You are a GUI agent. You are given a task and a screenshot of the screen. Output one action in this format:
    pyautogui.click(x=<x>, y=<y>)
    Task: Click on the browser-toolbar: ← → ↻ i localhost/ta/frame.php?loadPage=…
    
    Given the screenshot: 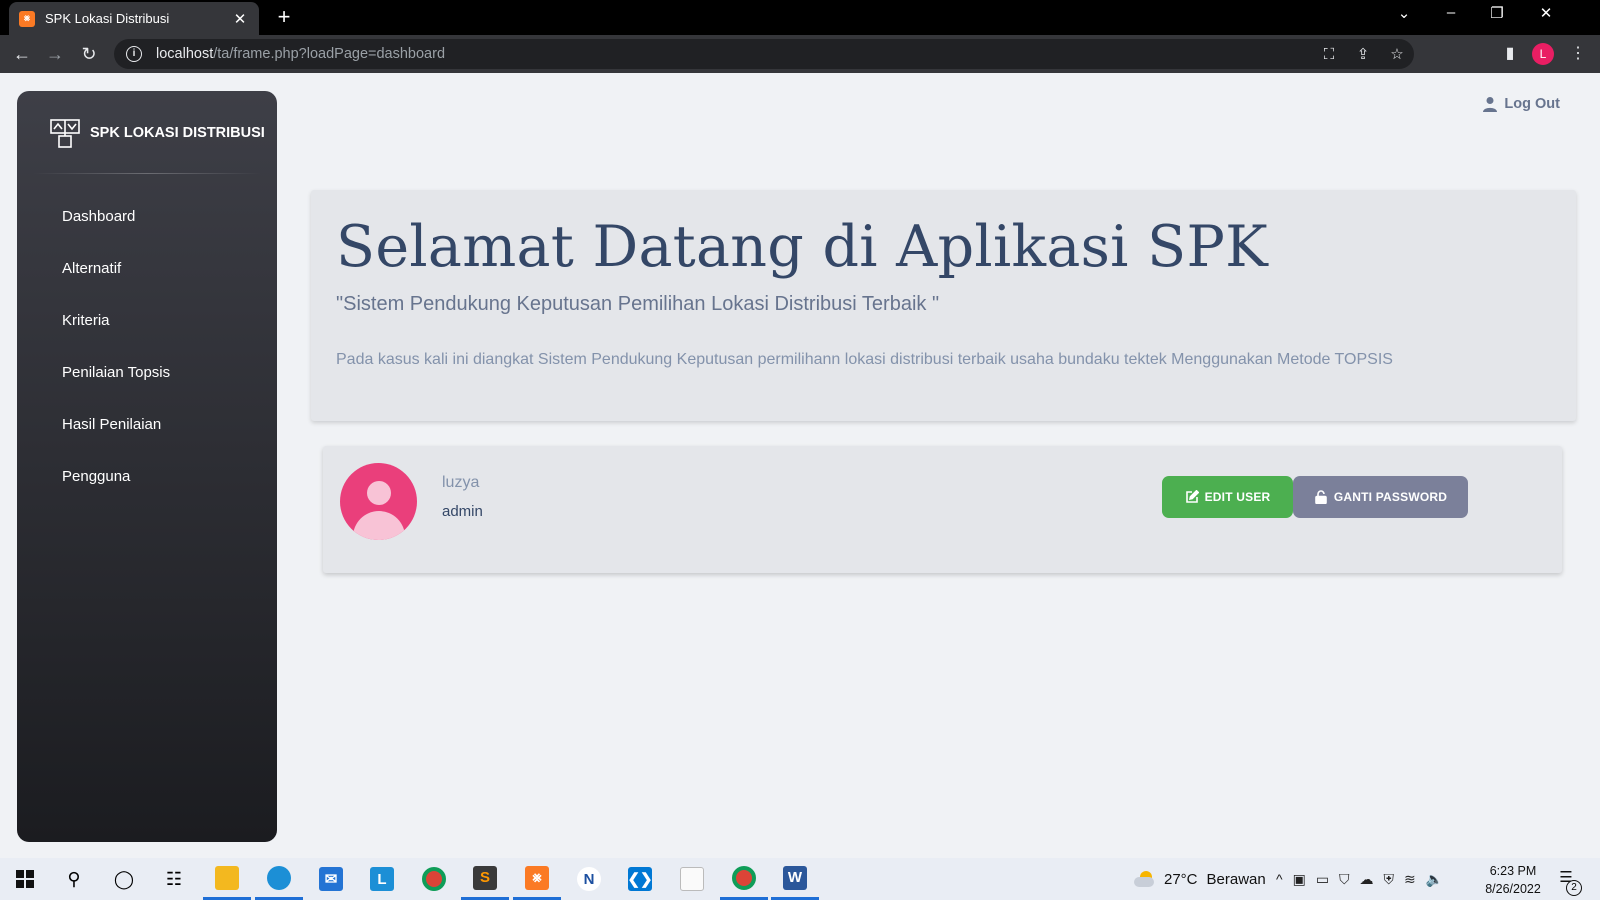 What is the action you would take?
    pyautogui.click(x=800, y=54)
    